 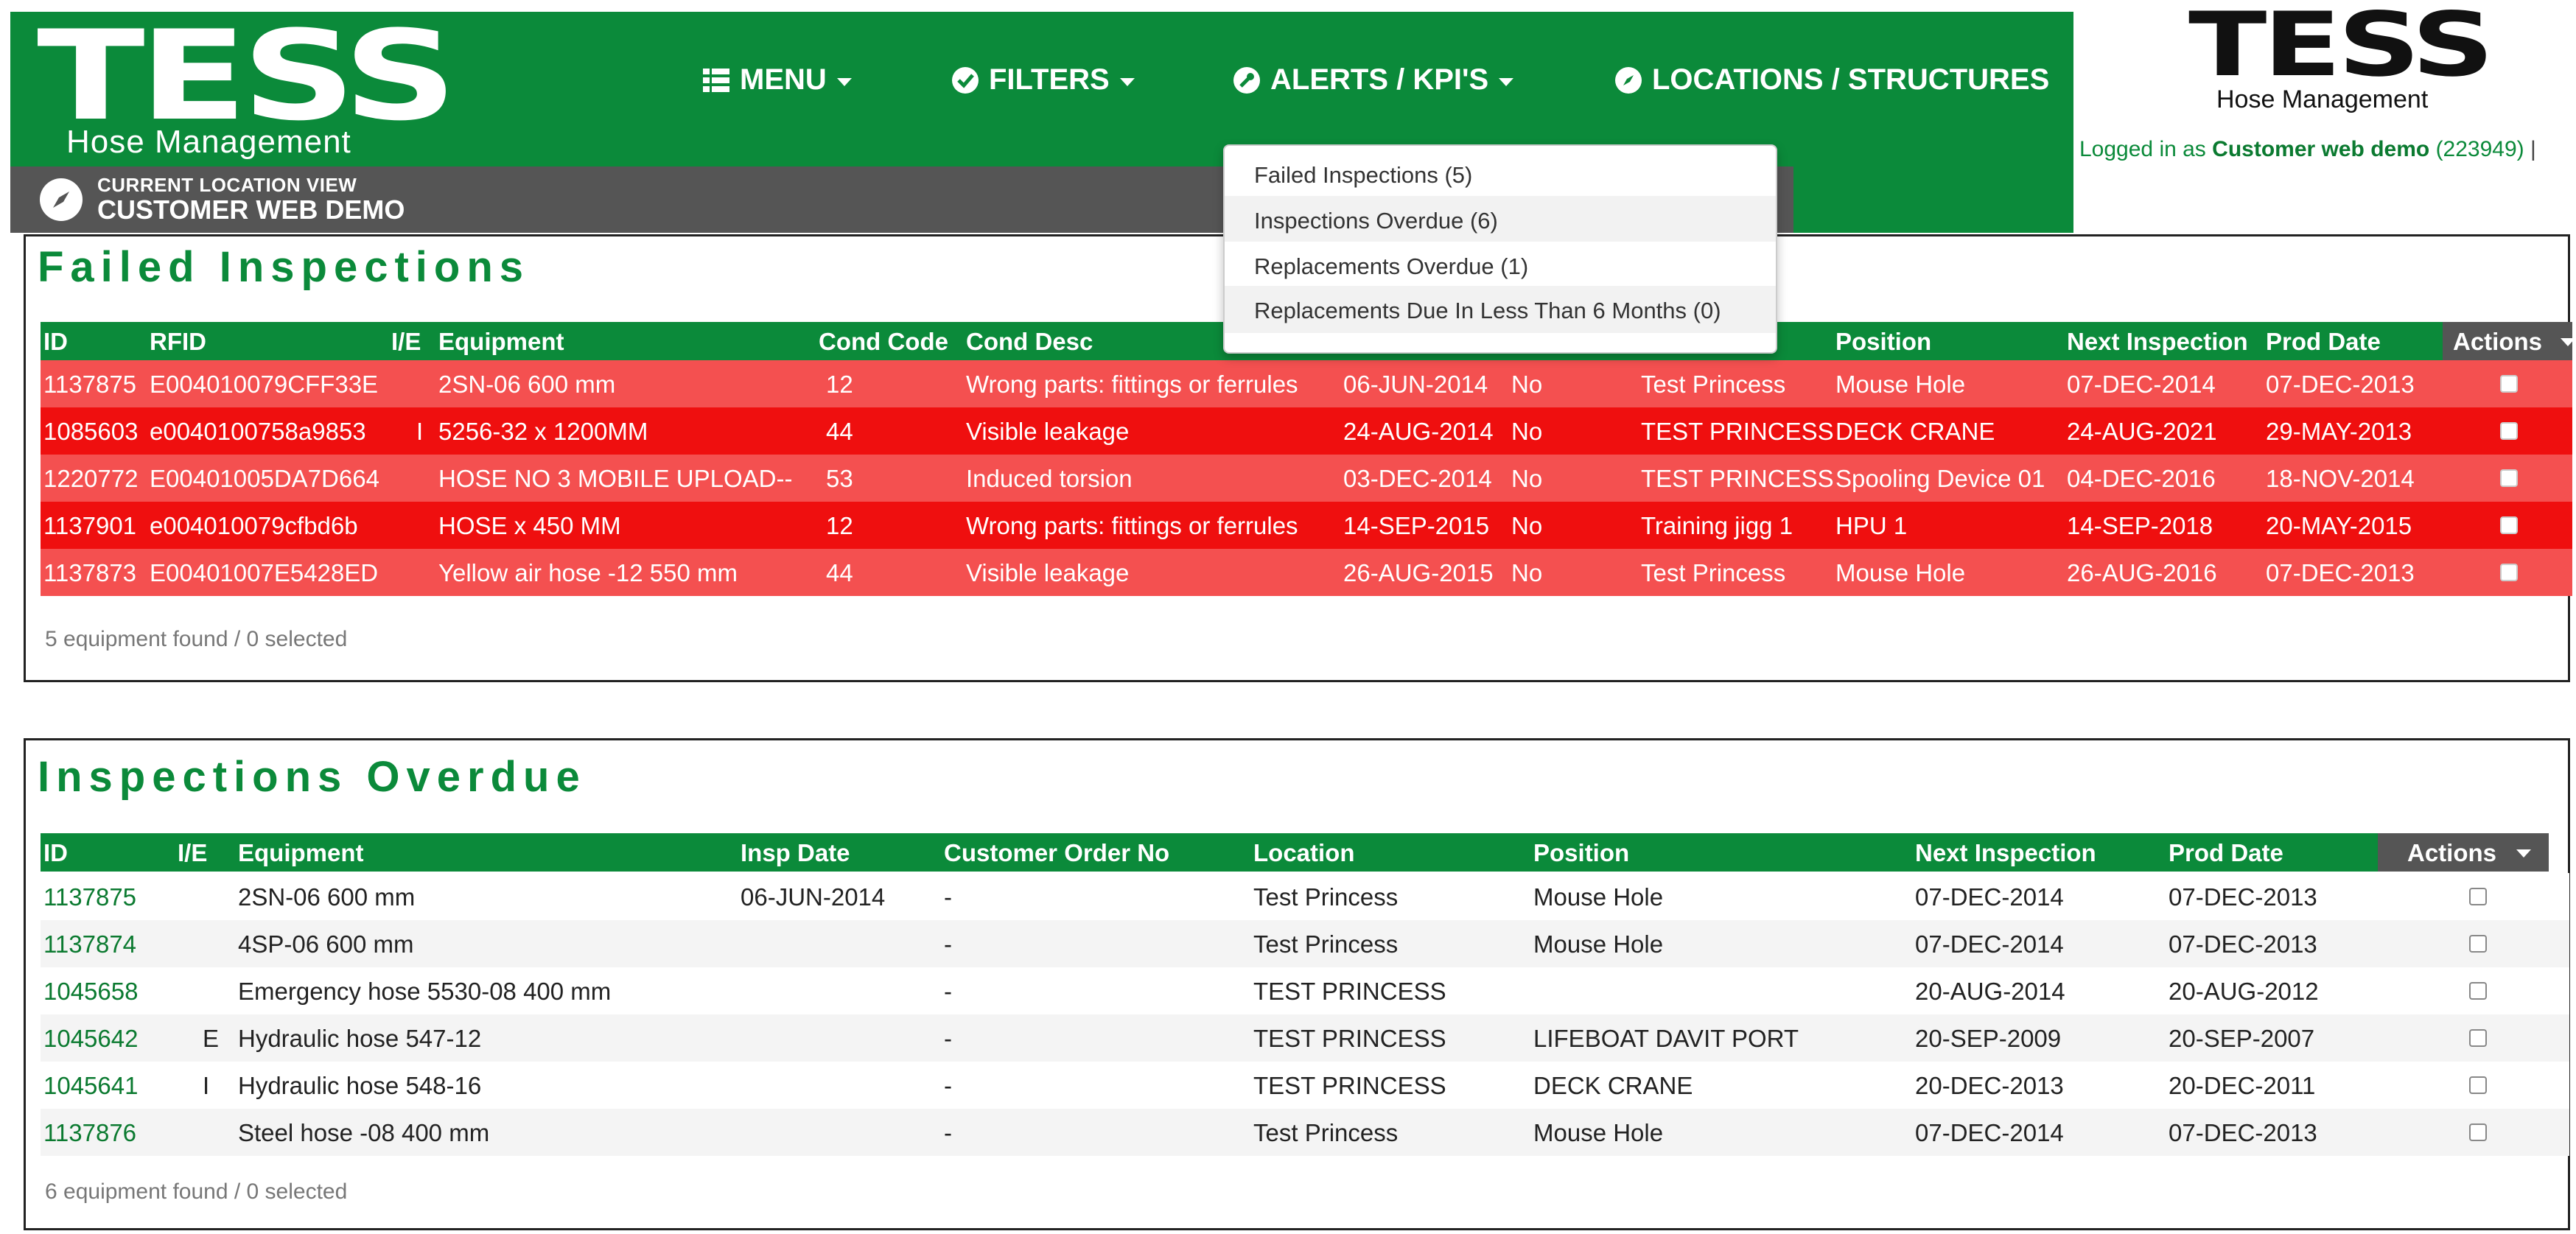 I want to click on row-prod-date: 29-MAY-2013, so click(x=2339, y=431).